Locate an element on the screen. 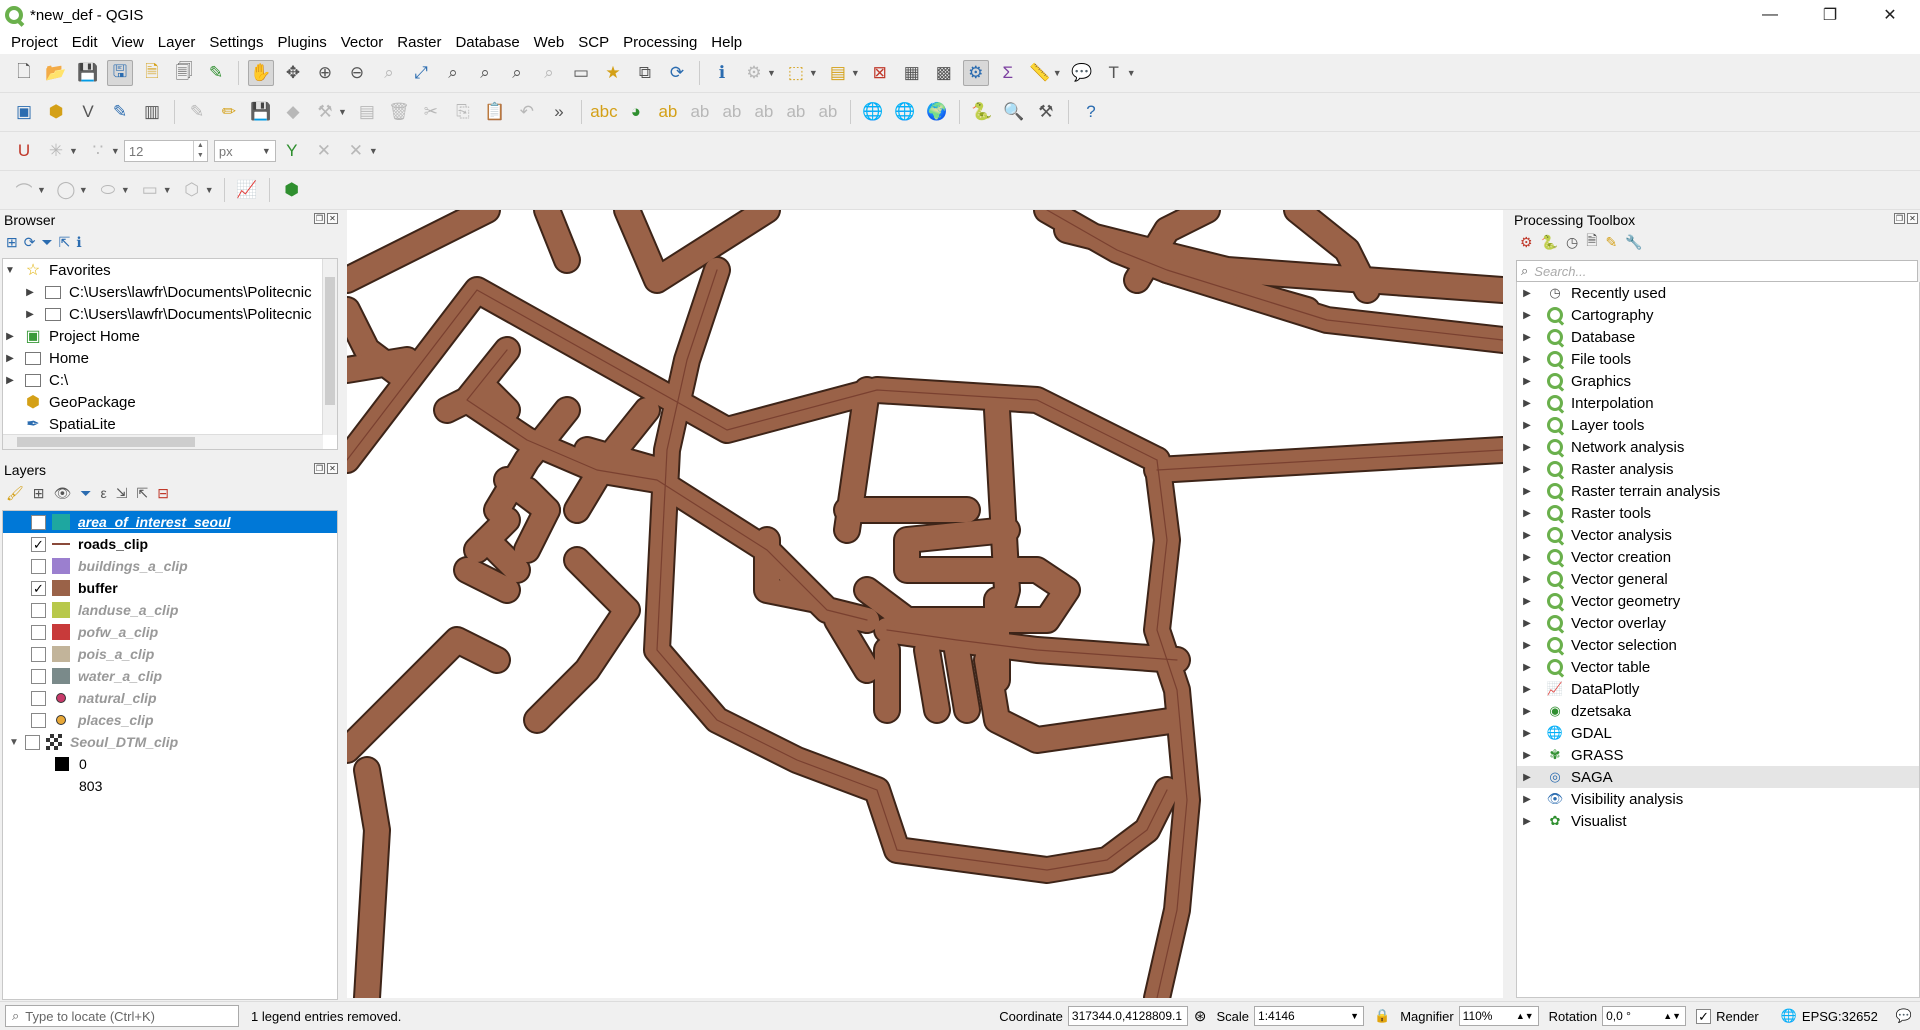  processing-group-cartography: ▶ Cartography is located at coordinates (1718, 315).